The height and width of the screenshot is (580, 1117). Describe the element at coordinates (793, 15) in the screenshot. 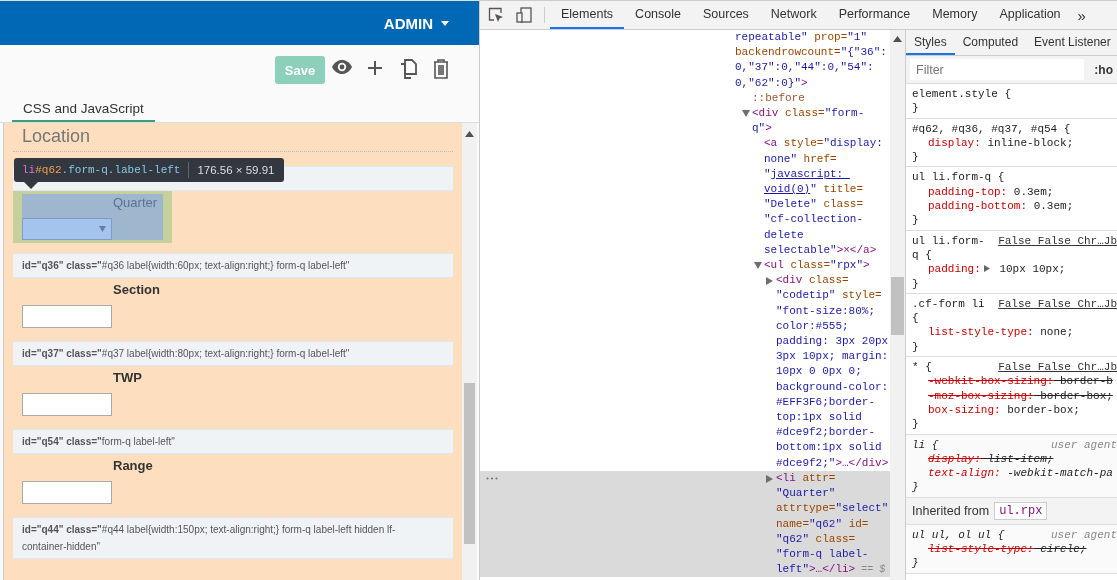

I see `devtools-tab: Network` at that location.